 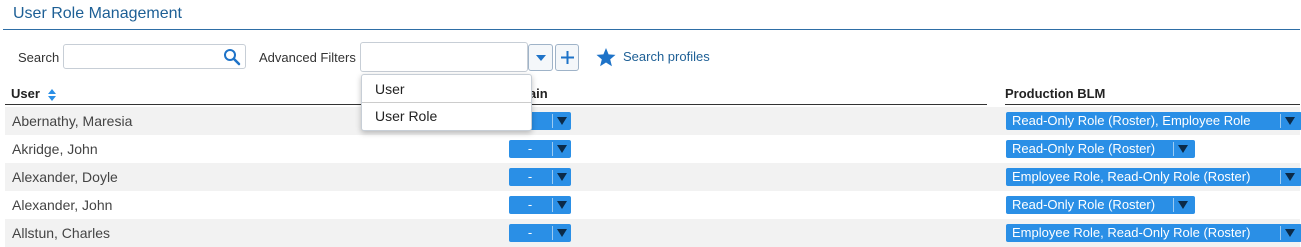 What do you see at coordinates (145, 57) in the screenshot?
I see `search-input` at bounding box center [145, 57].